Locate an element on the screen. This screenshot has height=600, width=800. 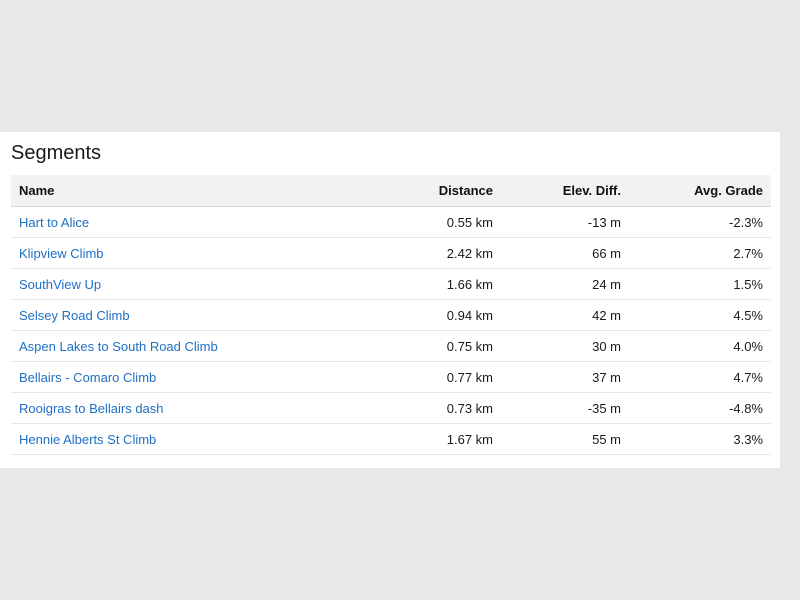
header-name: Name is located at coordinates (176, 191).